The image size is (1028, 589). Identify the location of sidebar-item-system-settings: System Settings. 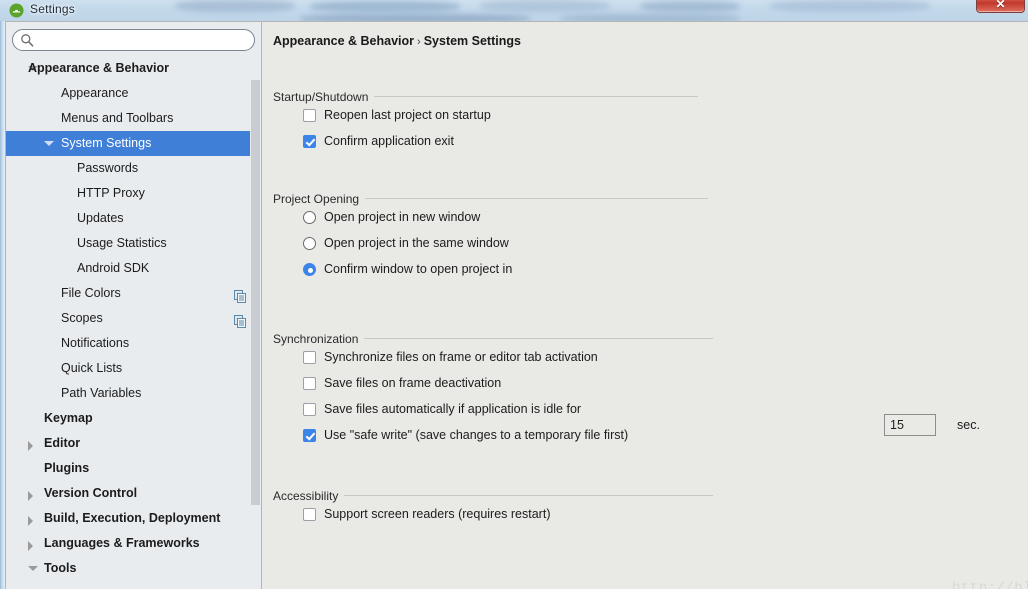
(133, 143).